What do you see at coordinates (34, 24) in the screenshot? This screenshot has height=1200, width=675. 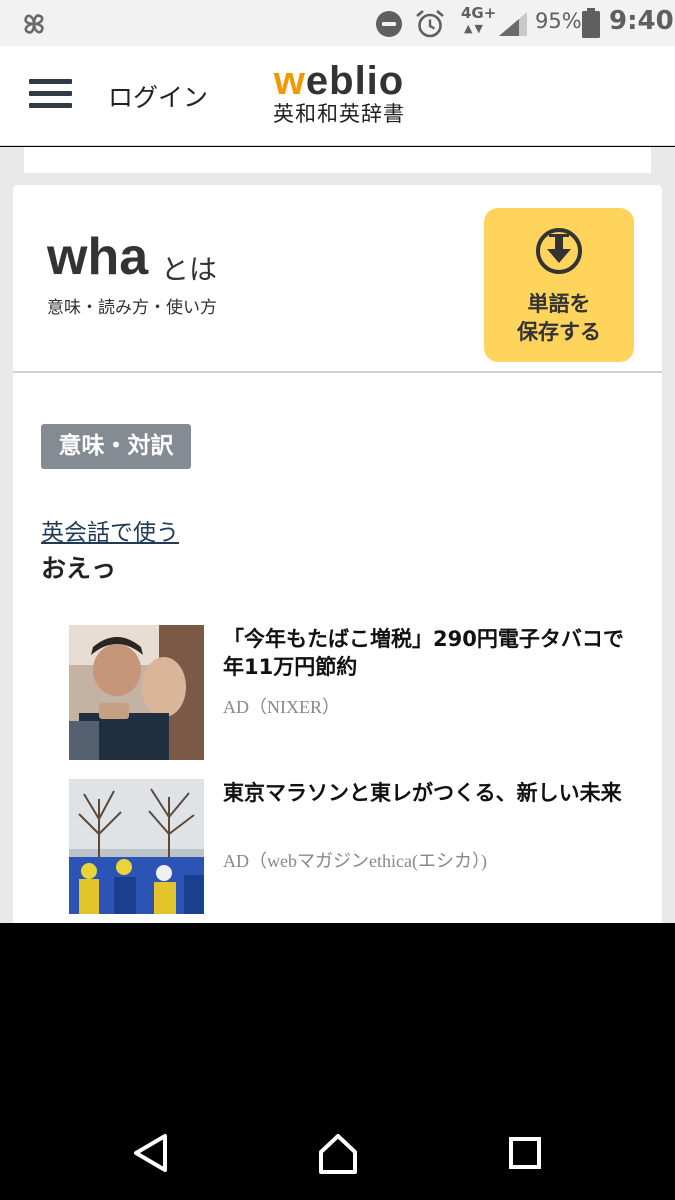 I see `pinwheel-icon` at bounding box center [34, 24].